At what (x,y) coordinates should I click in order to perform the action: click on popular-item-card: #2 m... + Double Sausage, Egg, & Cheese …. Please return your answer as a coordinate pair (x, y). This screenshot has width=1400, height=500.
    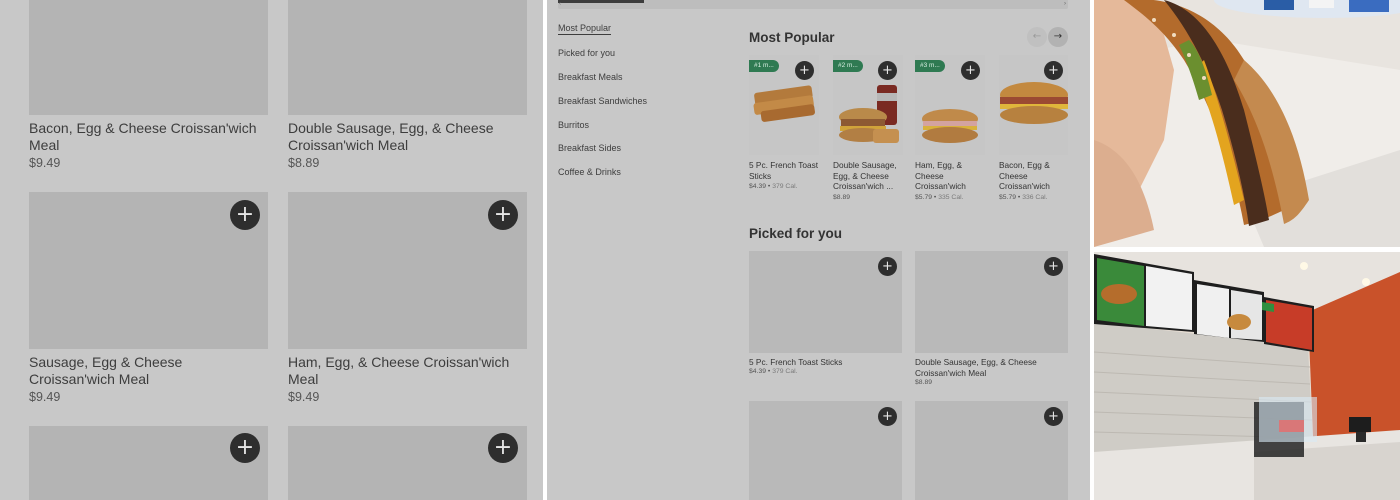
    Looking at the image, I should click on (868, 130).